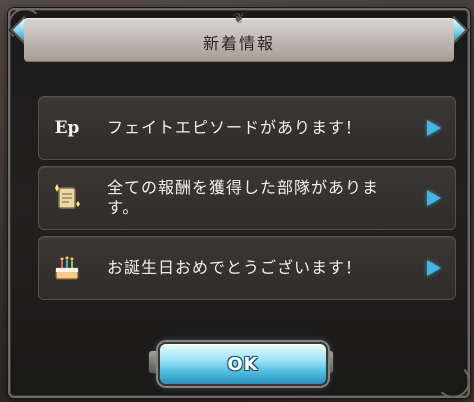 The image size is (474, 402). I want to click on dialog-title: 新着情報, so click(238, 43).